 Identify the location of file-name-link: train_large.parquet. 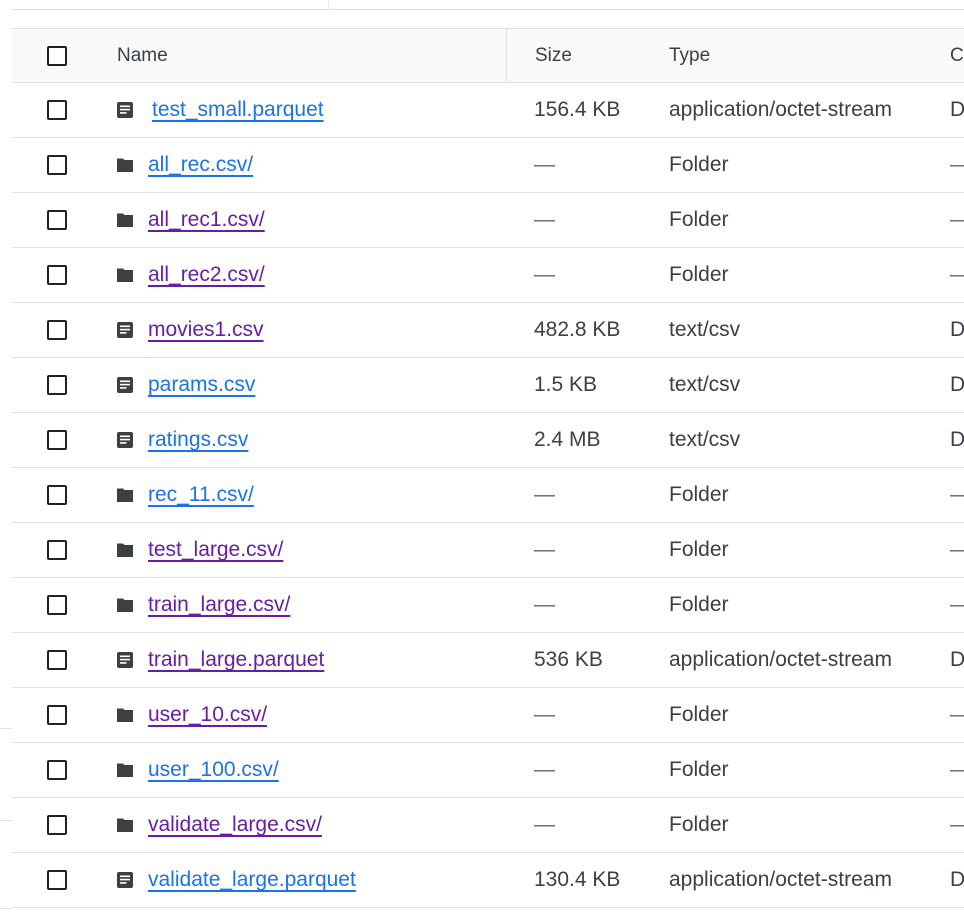
(236, 660).